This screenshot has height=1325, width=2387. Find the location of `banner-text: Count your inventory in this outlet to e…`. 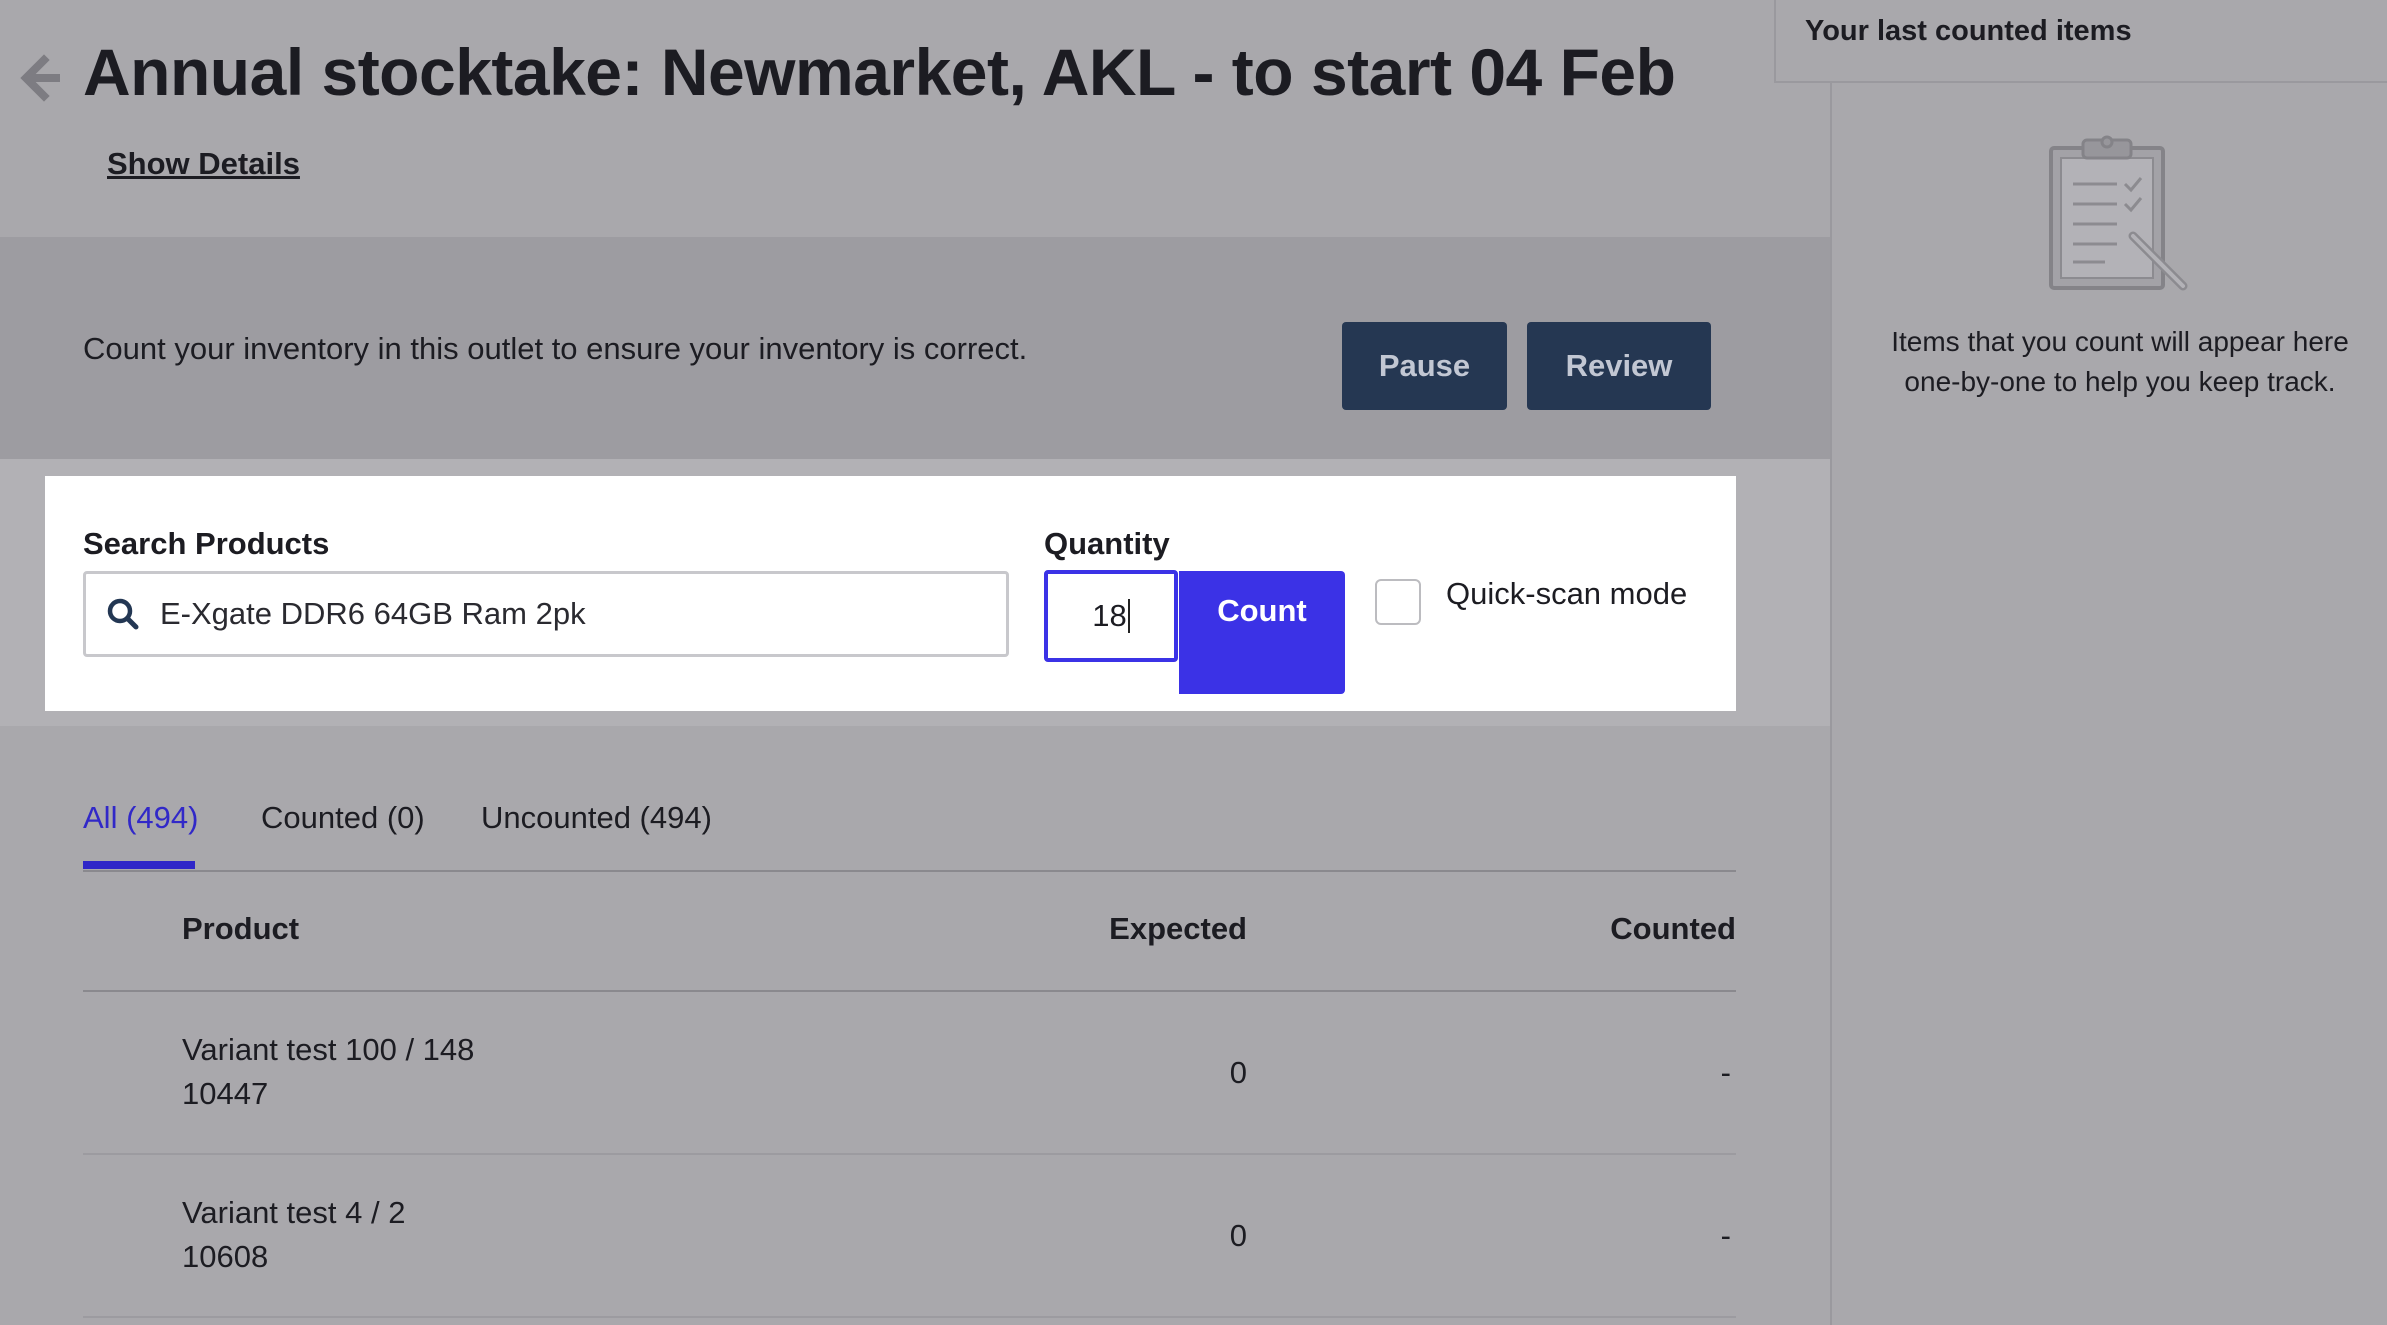

banner-text: Count your inventory in this outlet to e… is located at coordinates (555, 348).